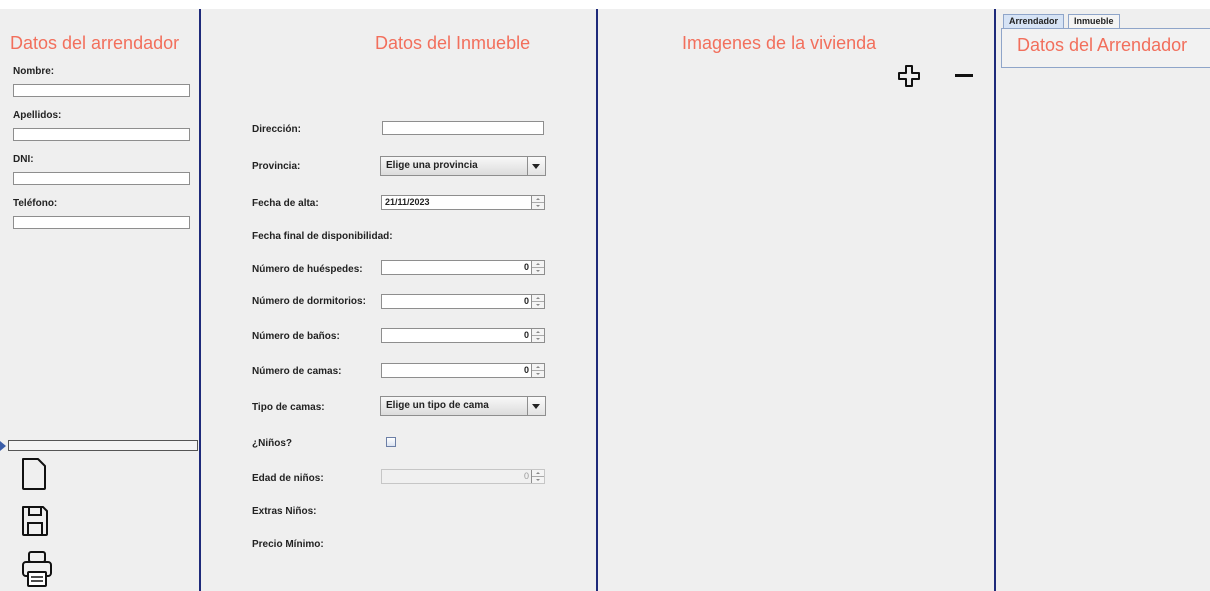 The height and width of the screenshot is (591, 1210). I want to click on fecha-alta-spinner: 21/11/2023, so click(463, 202).